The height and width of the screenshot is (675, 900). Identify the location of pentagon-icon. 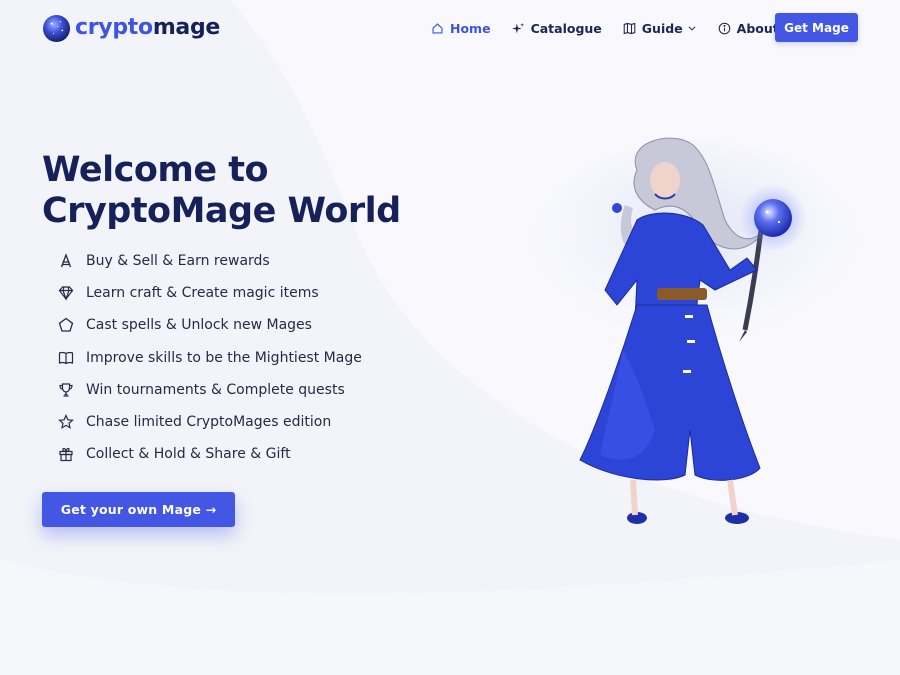
(66, 325).